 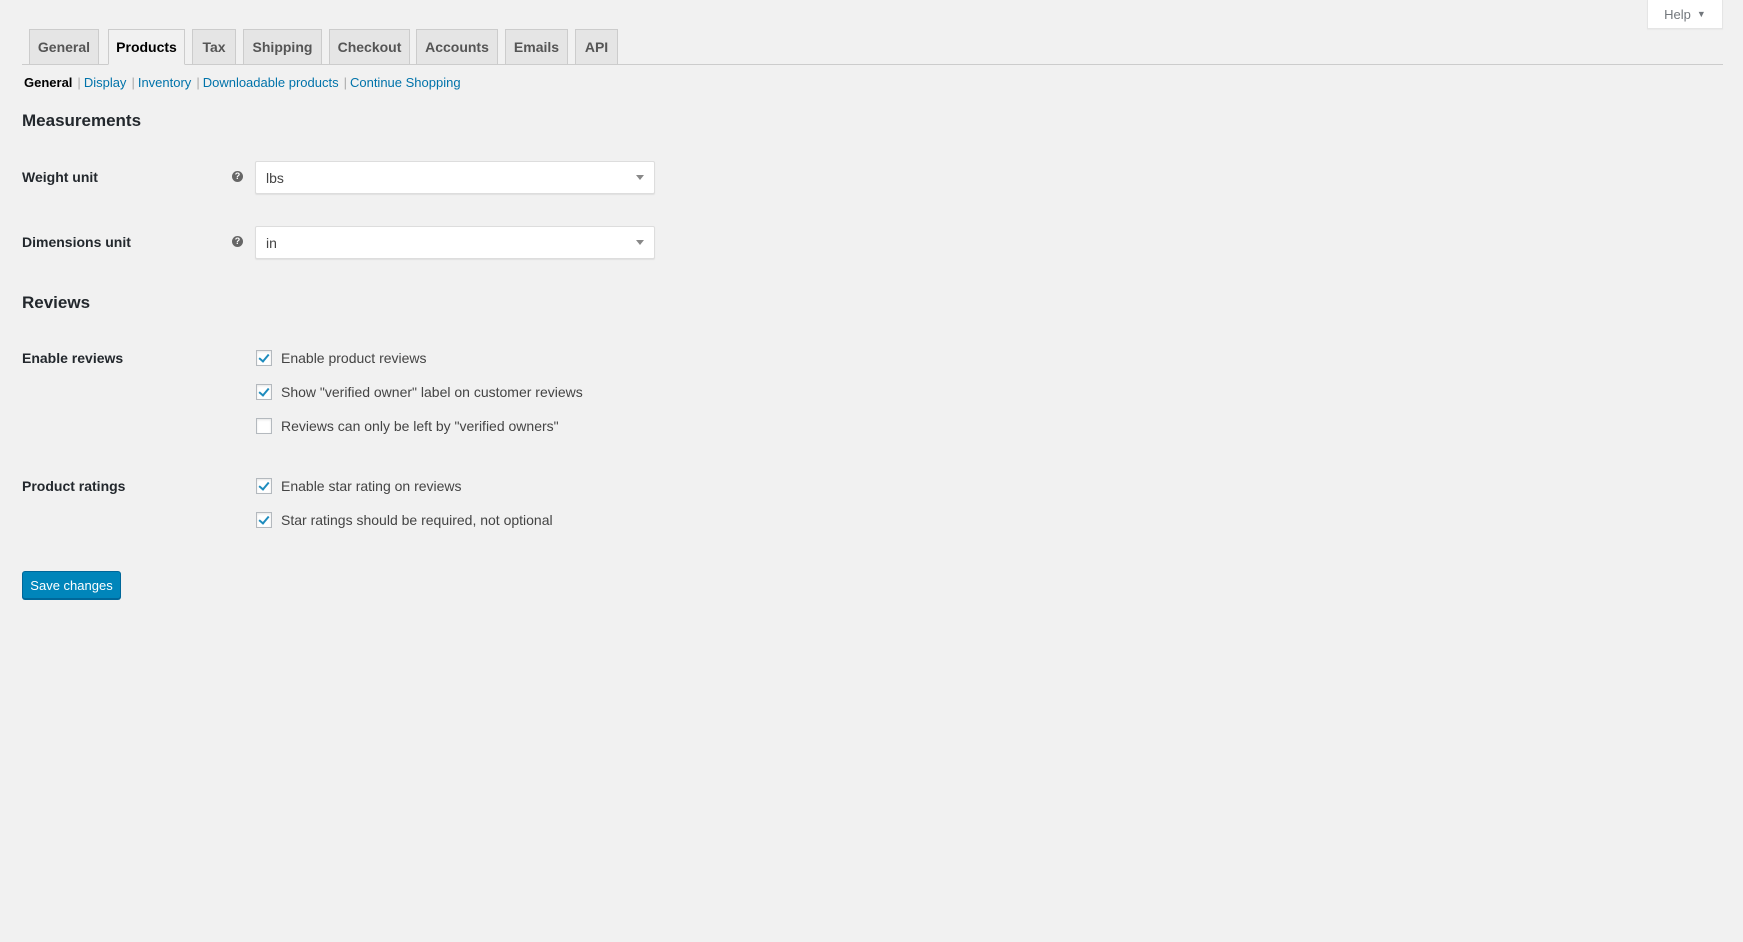 What do you see at coordinates (56, 302) in the screenshot?
I see `reviews-heading: Reviews` at bounding box center [56, 302].